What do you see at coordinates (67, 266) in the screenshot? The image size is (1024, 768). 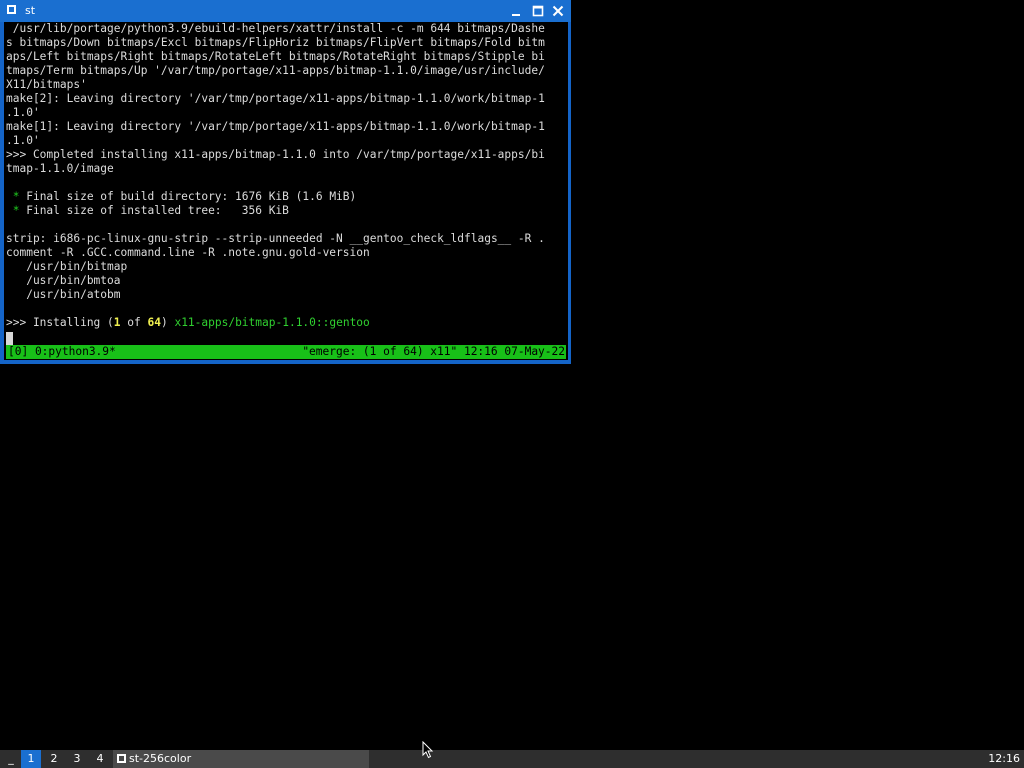 I see `terminal-line: /usr/bin/bitmap` at bounding box center [67, 266].